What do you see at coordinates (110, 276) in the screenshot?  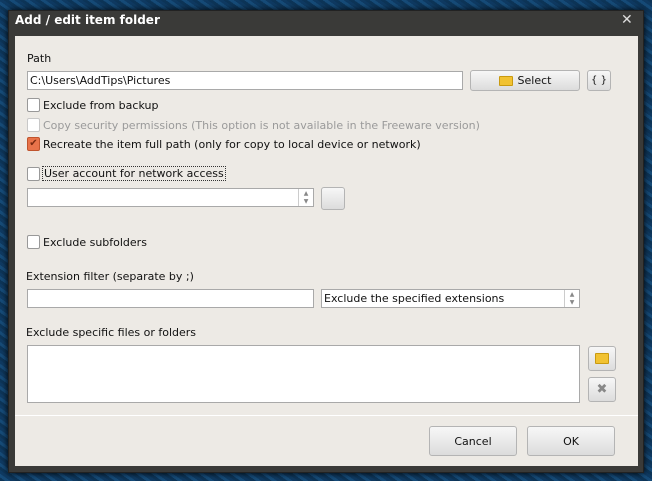 I see `extension-filter-label: Extension filter (separate by ;)` at bounding box center [110, 276].